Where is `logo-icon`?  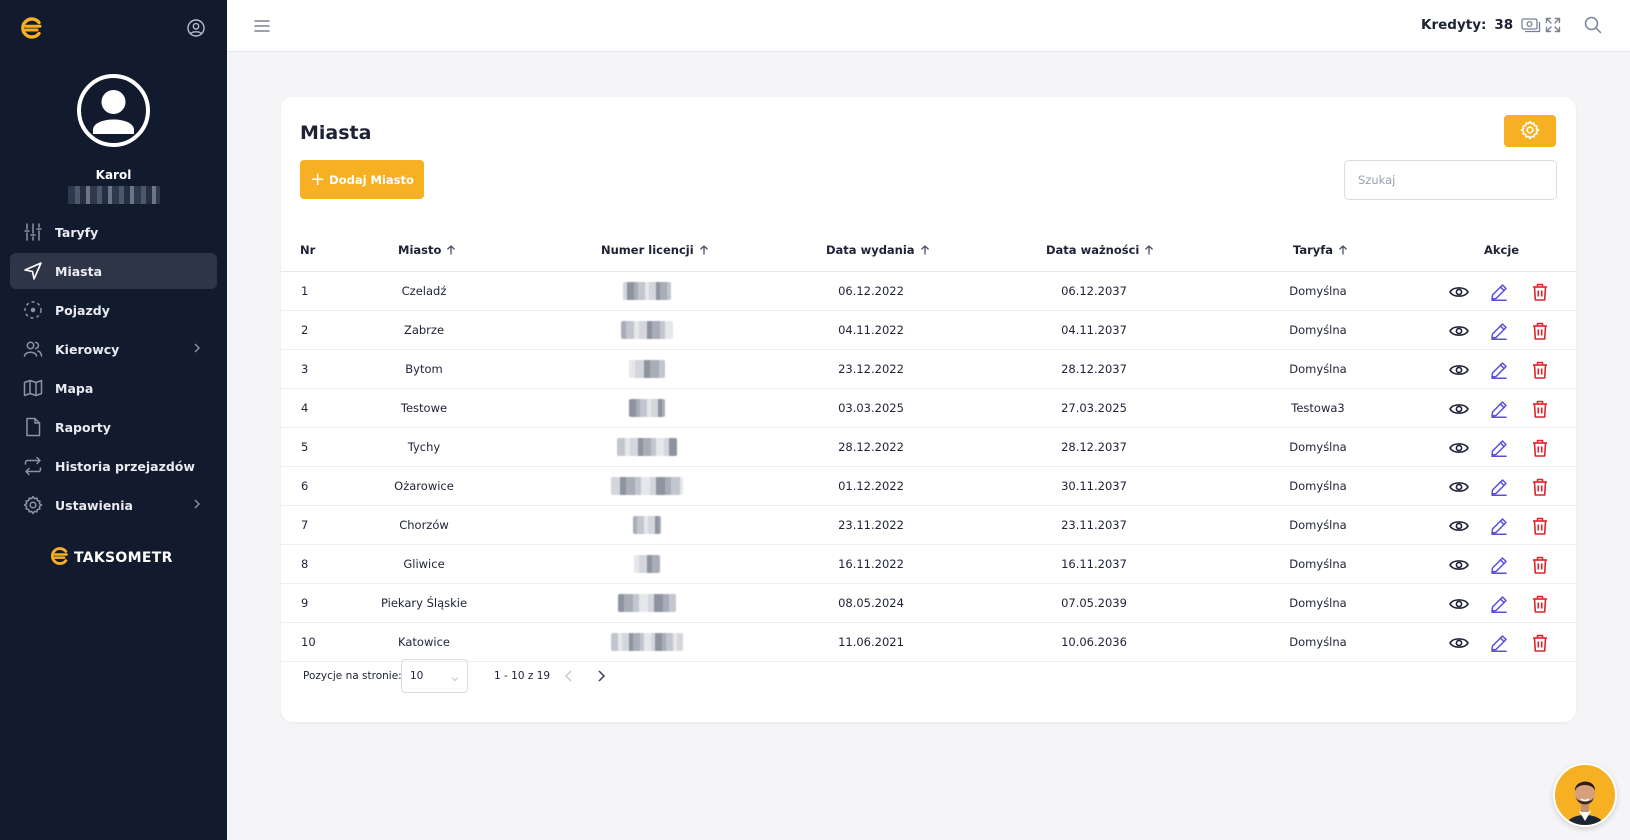 logo-icon is located at coordinates (32, 30).